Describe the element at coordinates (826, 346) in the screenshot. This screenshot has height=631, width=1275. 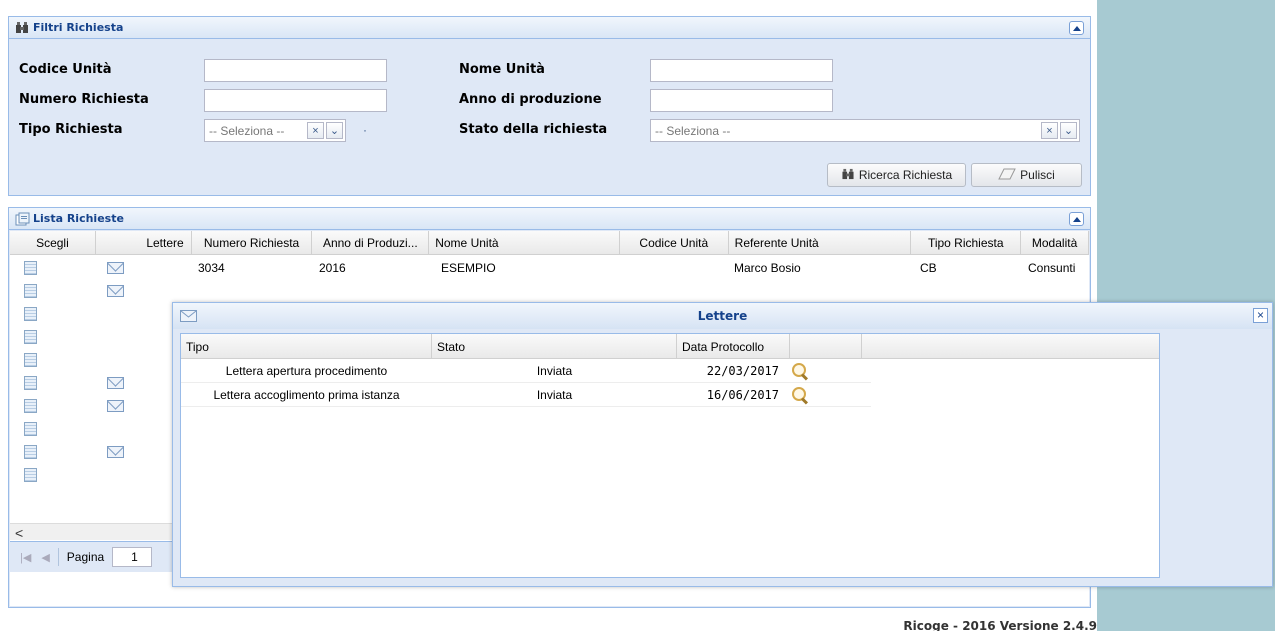
I see `col-actions` at that location.